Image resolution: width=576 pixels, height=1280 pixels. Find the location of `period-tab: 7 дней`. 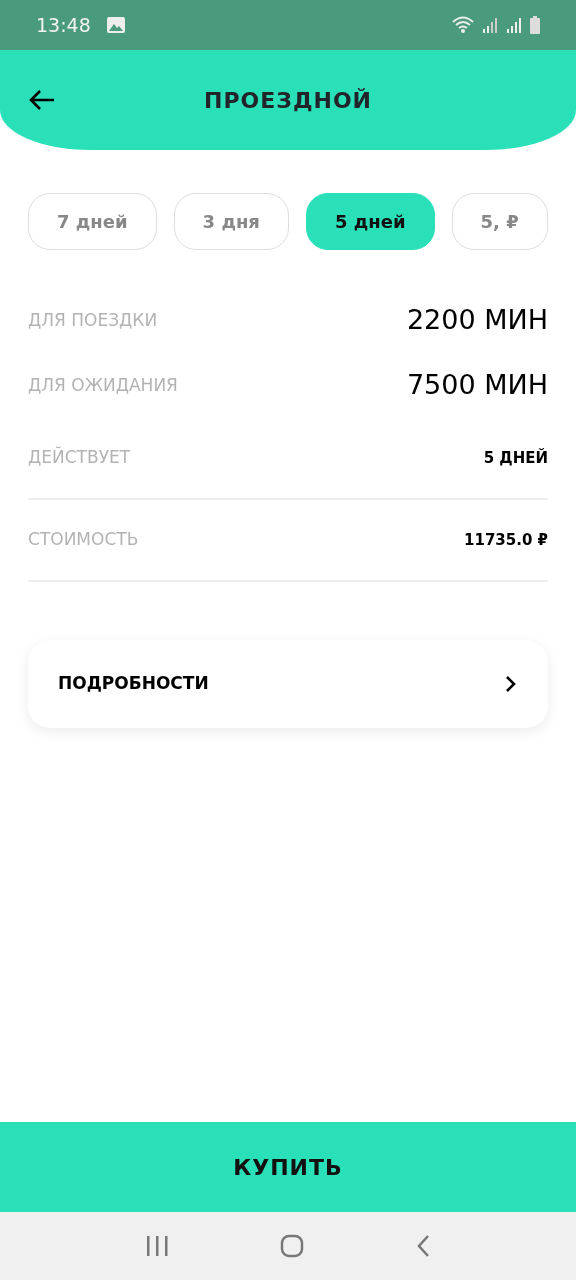

period-tab: 7 дней is located at coordinates (92, 221).